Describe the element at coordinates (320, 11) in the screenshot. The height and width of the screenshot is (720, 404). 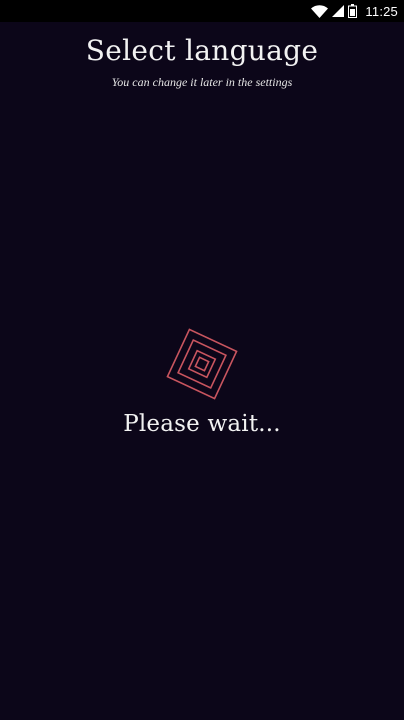
I see `wifi-icon` at that location.